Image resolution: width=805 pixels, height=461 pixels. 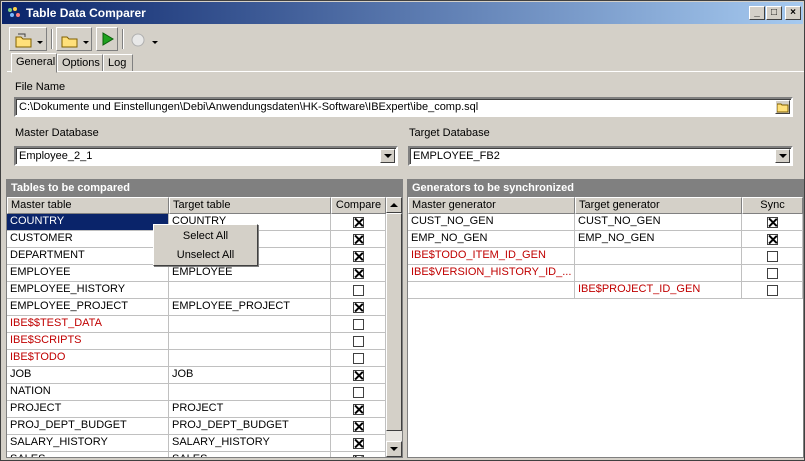 What do you see at coordinates (205, 255) in the screenshot?
I see `menu-item-unselect-all: Unselect All` at bounding box center [205, 255].